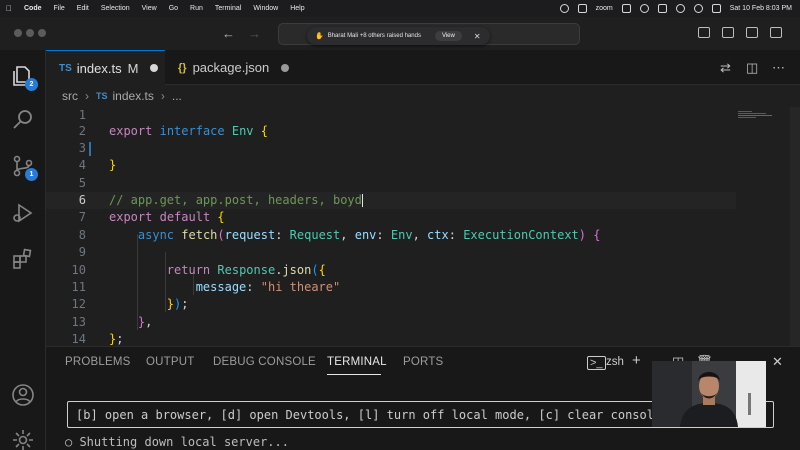 Image resolution: width=800 pixels, height=450 pixels. What do you see at coordinates (477, 36) in the screenshot?
I see `close-icon: ✕` at bounding box center [477, 36].